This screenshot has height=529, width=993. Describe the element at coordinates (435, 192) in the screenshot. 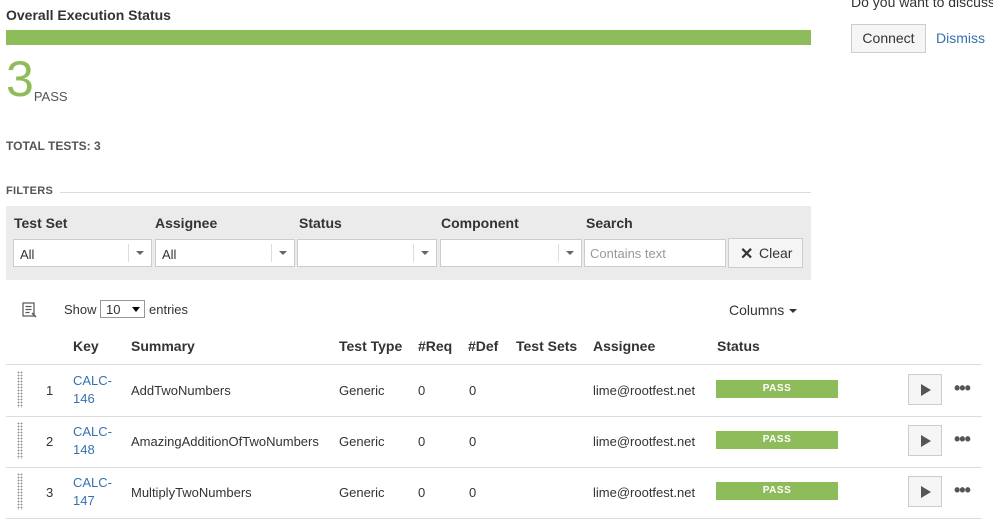

I see `filters-divider` at that location.